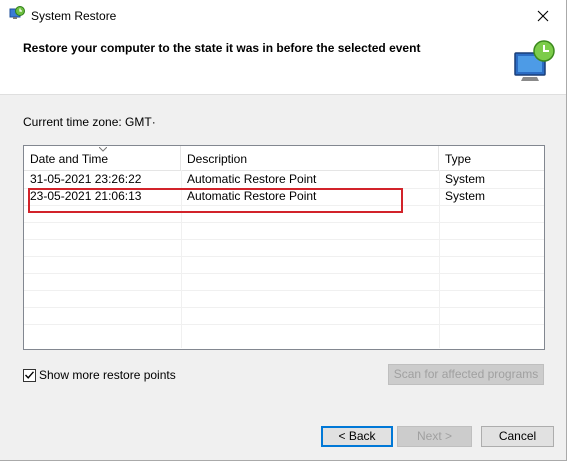  What do you see at coordinates (466, 374) in the screenshot?
I see `scan-affected-programs-button: Scan for affected programs` at bounding box center [466, 374].